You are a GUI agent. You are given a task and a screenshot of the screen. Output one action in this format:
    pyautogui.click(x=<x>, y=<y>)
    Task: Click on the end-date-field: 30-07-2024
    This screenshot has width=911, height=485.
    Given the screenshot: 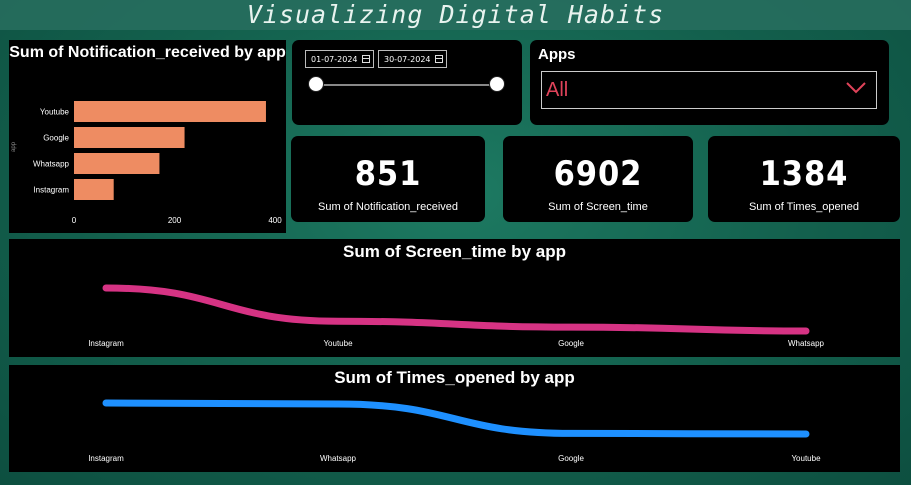 What is the action you would take?
    pyautogui.click(x=412, y=59)
    